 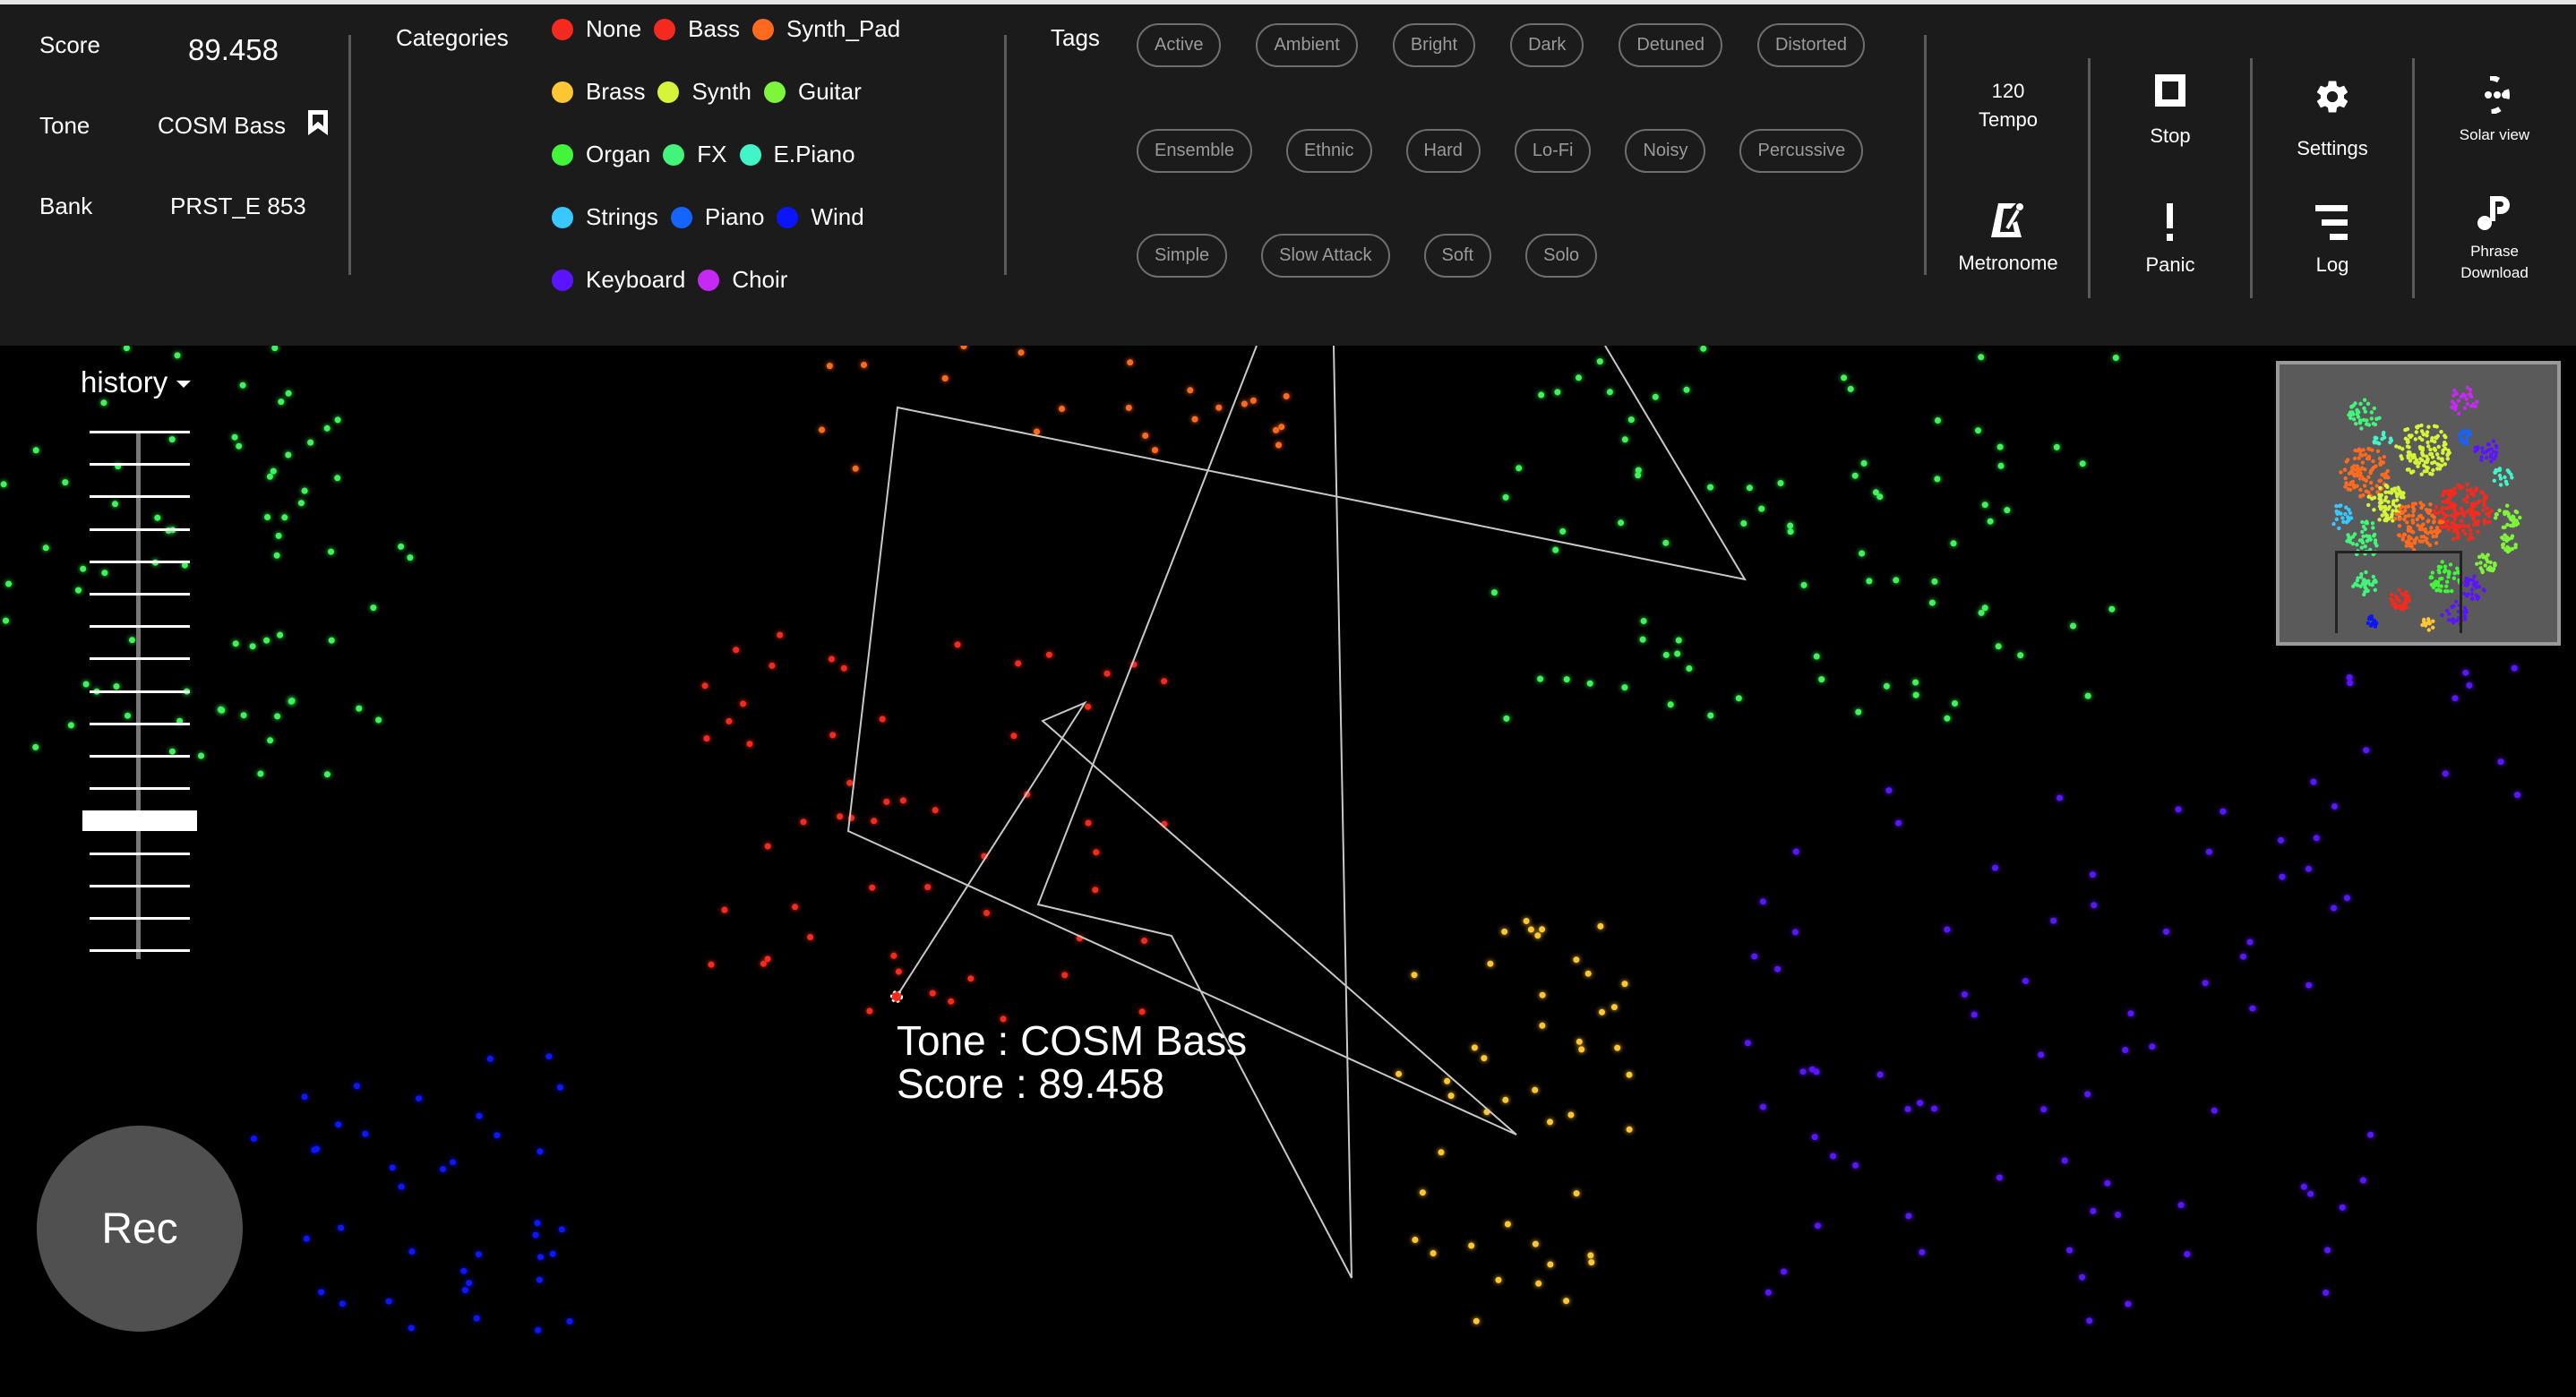 I want to click on tag-dark: Dark, so click(x=1547, y=45).